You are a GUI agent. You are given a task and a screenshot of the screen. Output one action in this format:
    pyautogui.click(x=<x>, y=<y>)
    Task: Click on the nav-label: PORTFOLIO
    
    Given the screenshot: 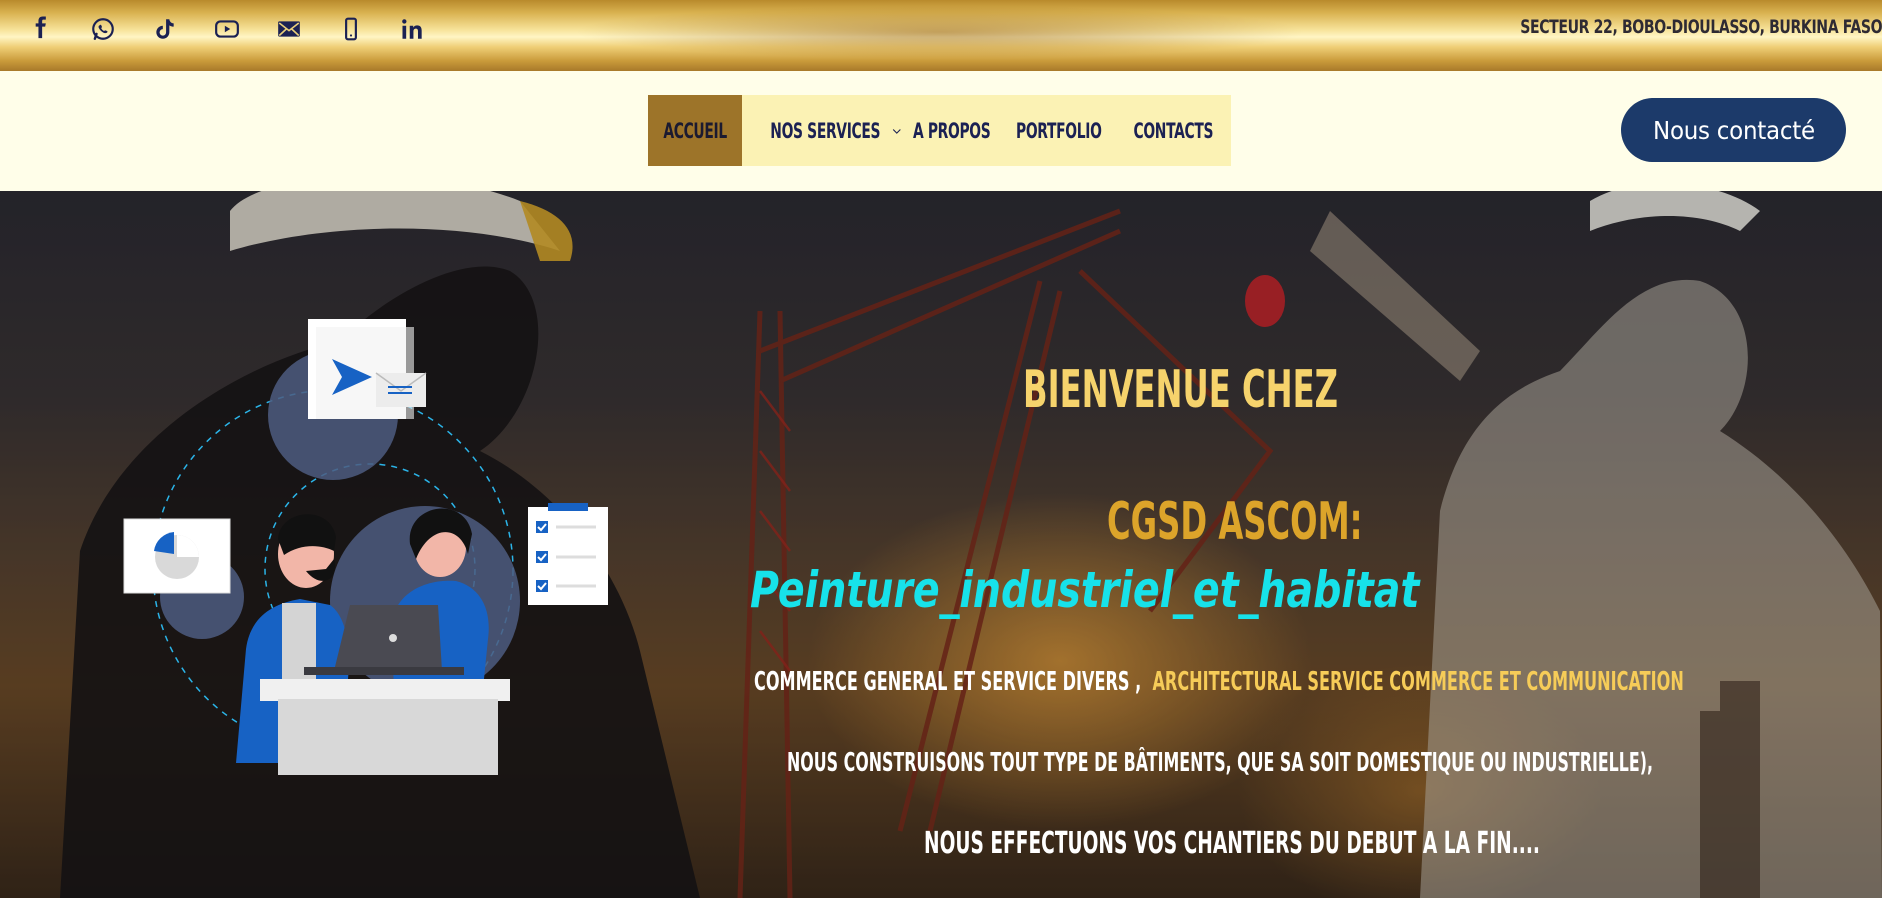 What is the action you would take?
    pyautogui.click(x=1059, y=130)
    